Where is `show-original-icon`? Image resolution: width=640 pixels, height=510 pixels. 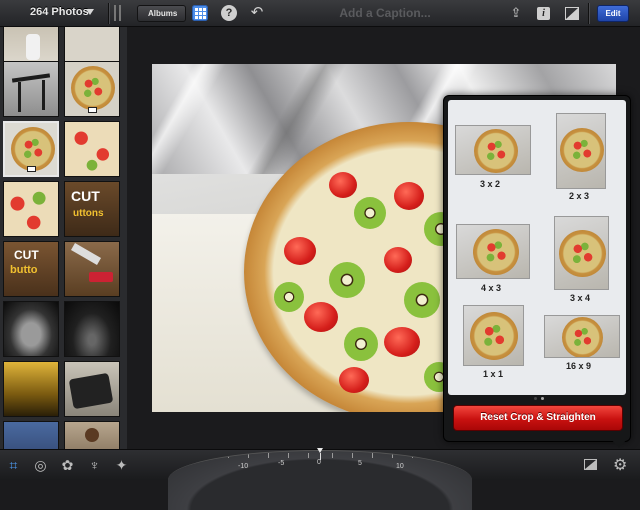 show-original-icon is located at coordinates (572, 13).